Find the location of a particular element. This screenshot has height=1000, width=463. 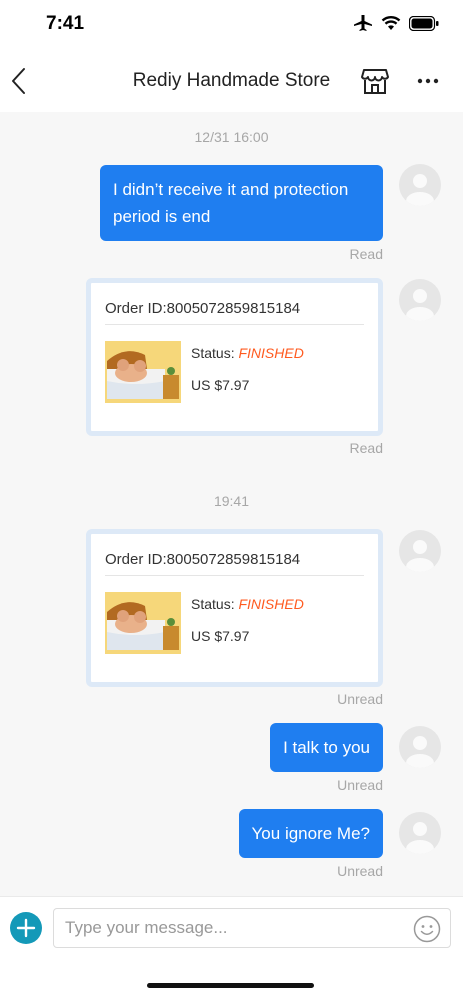

battery-icon is located at coordinates (424, 23).